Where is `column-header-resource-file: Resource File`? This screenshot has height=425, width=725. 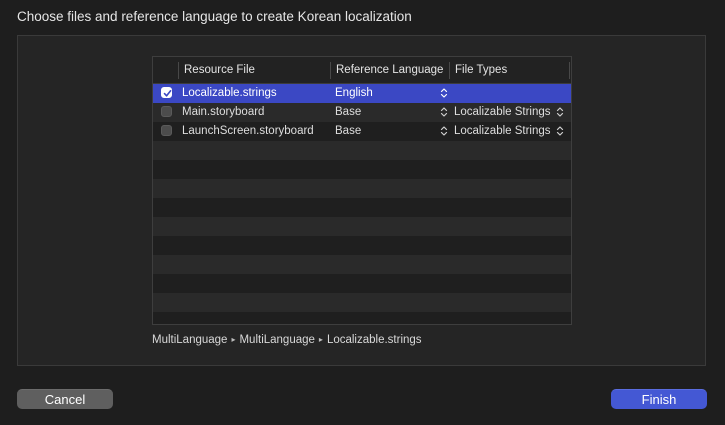 column-header-resource-file: Resource File is located at coordinates (219, 70).